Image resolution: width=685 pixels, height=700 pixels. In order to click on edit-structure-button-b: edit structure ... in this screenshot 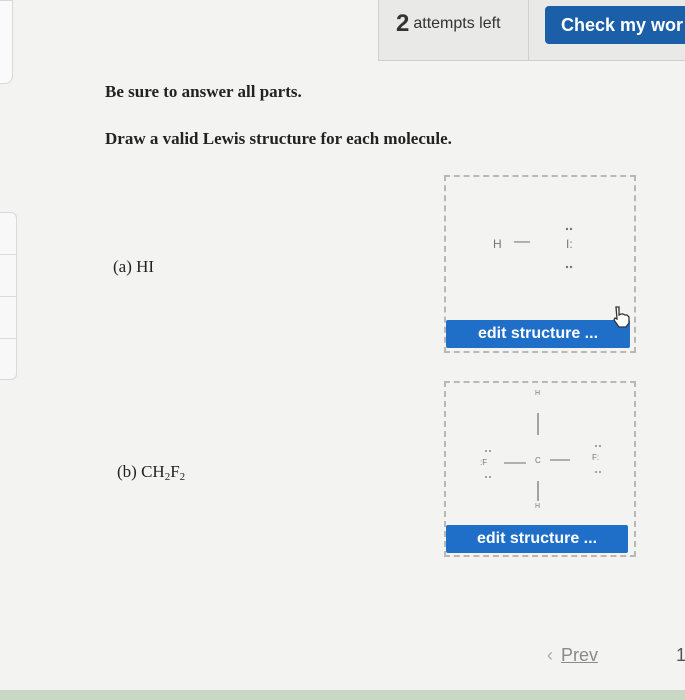, I will do `click(537, 539)`.